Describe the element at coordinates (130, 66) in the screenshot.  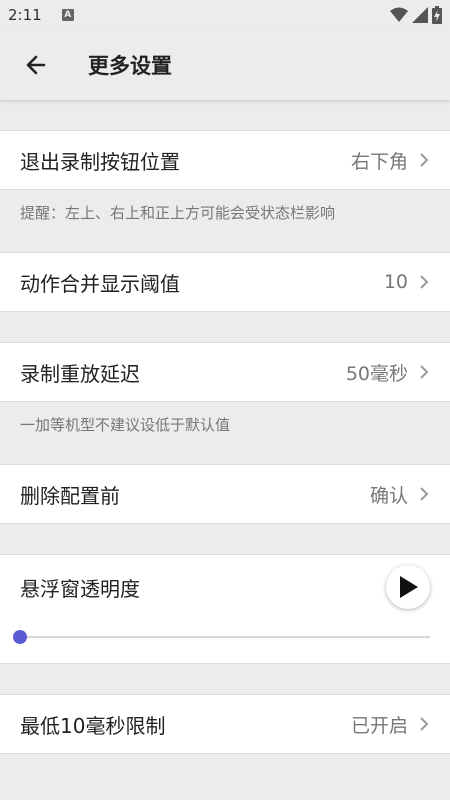
I see `page-title: 更多设置` at that location.